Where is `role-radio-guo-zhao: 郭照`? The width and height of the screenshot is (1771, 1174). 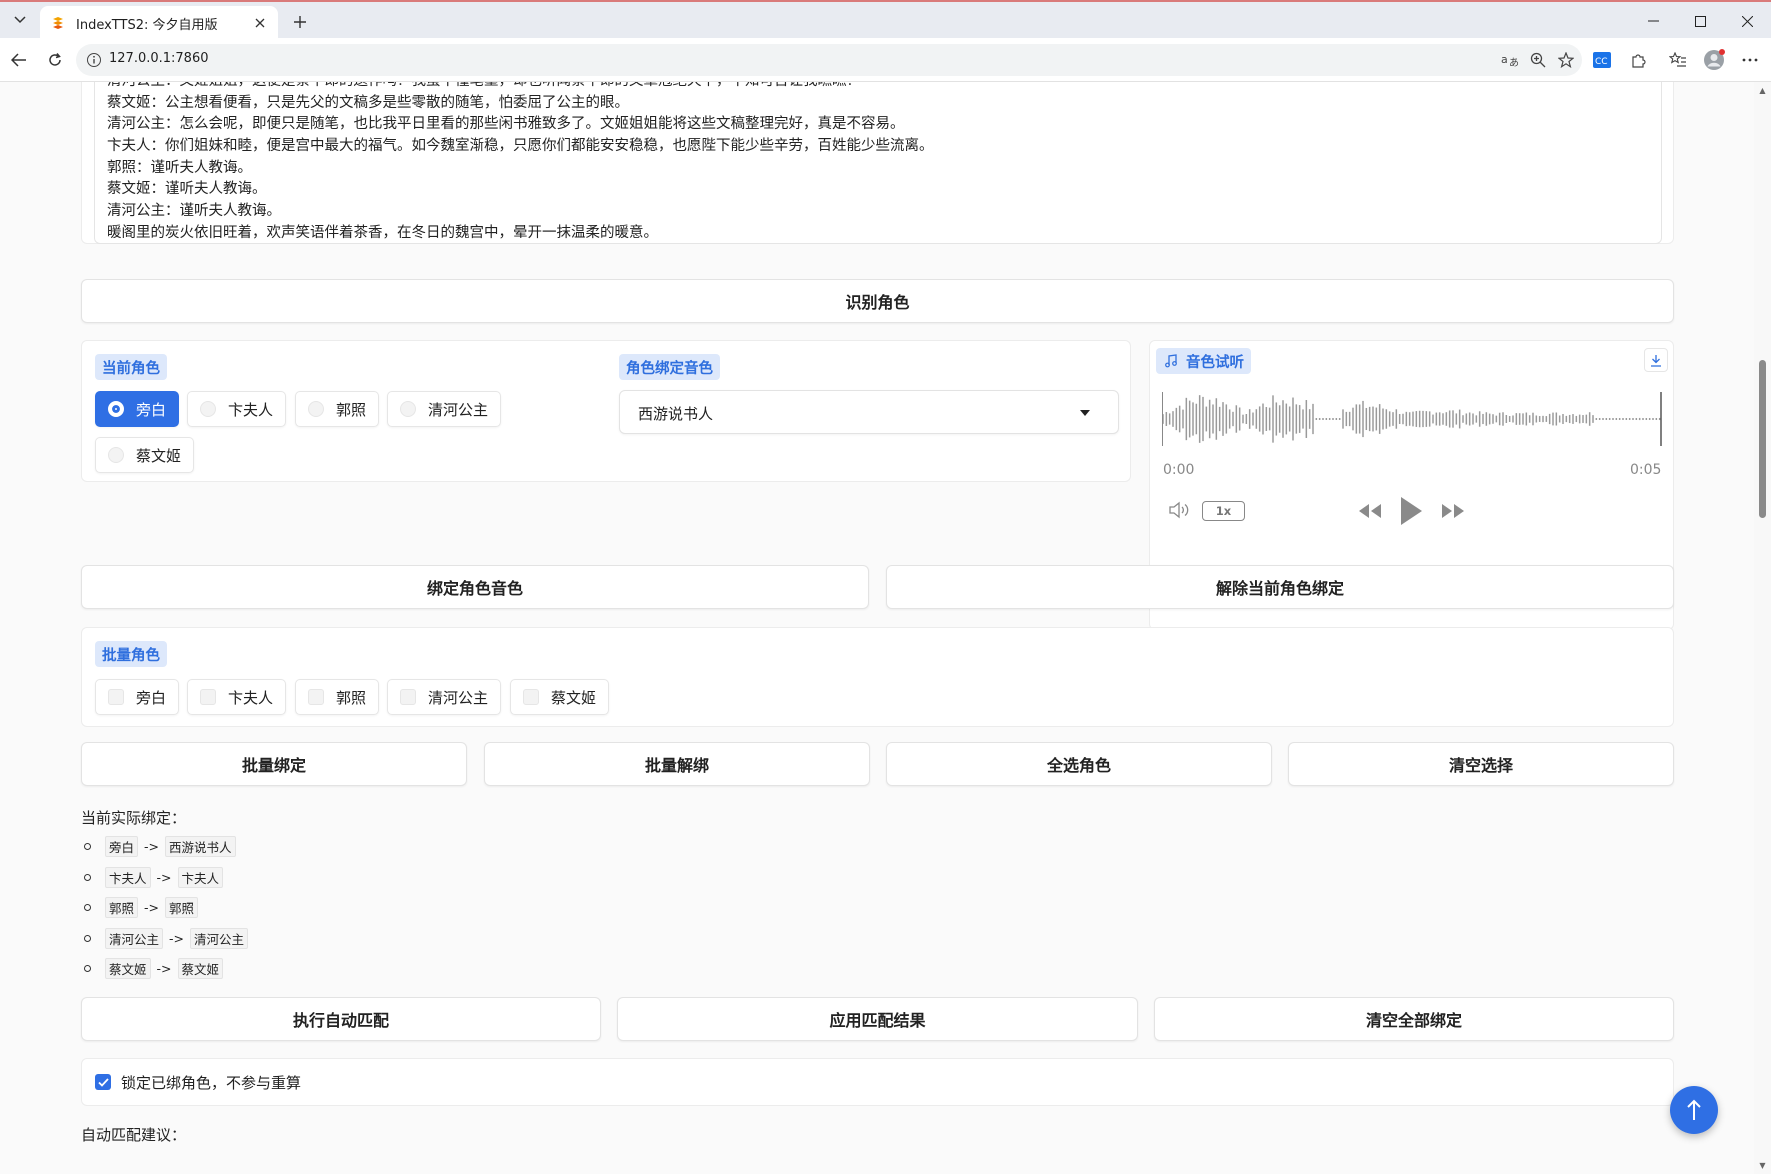 role-radio-guo-zhao: 郭照 is located at coordinates (337, 409).